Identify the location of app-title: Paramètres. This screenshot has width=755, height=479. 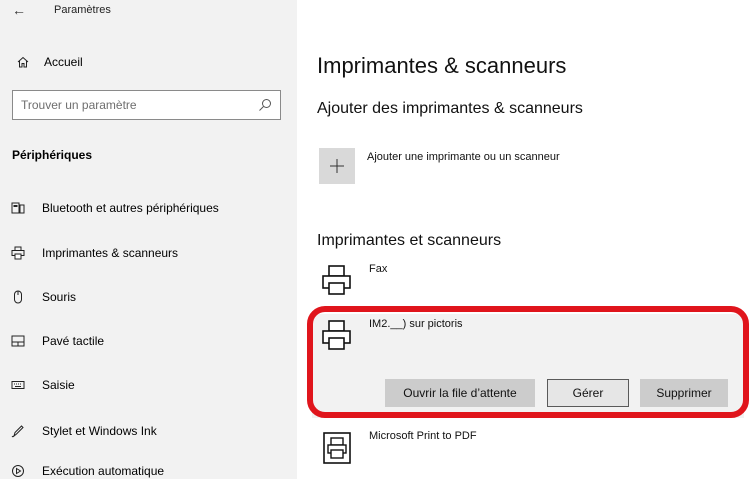
(82, 10).